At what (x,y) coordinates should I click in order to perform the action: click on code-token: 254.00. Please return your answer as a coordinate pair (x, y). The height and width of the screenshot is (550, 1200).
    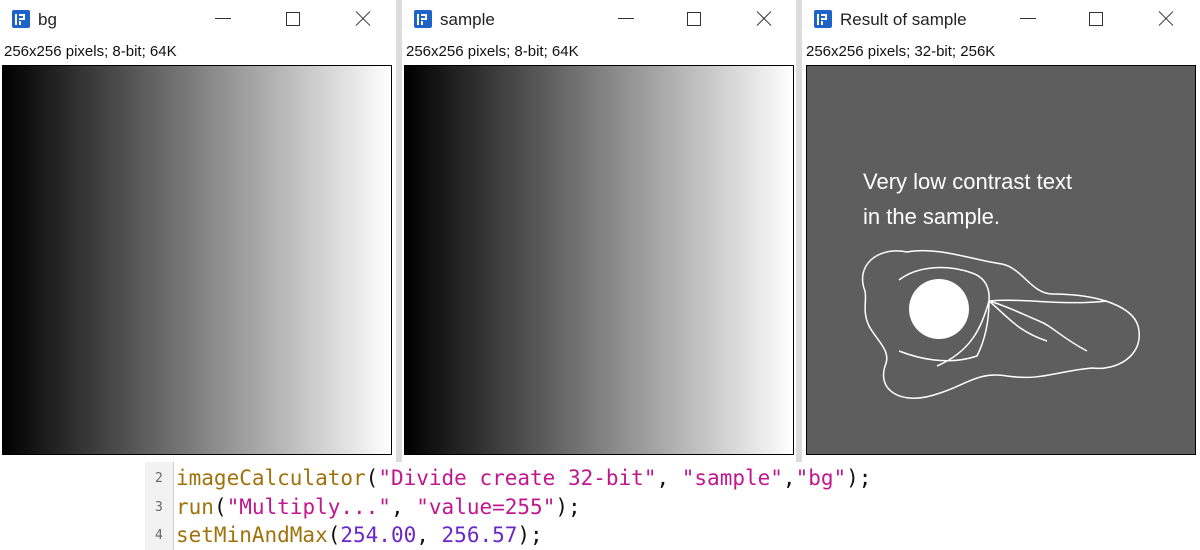
    Looking at the image, I should click on (378, 535).